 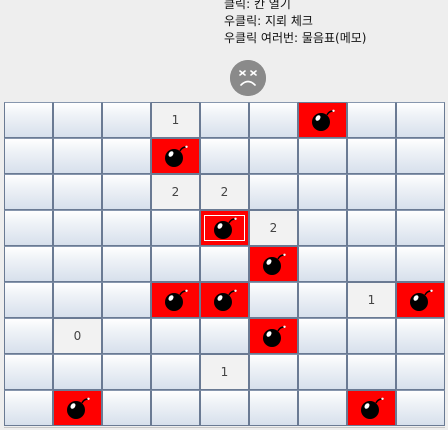 I want to click on revealed-cell: 0, so click(x=77, y=336).